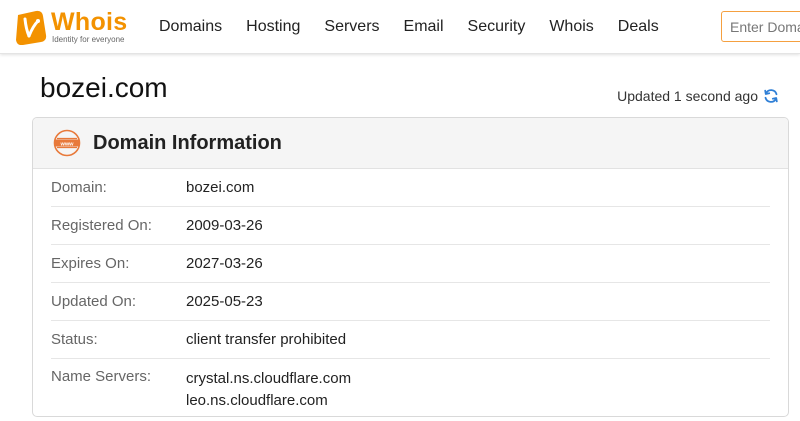 Image resolution: width=800 pixels, height=421 pixels. I want to click on row-label: Updated On:, so click(94, 301).